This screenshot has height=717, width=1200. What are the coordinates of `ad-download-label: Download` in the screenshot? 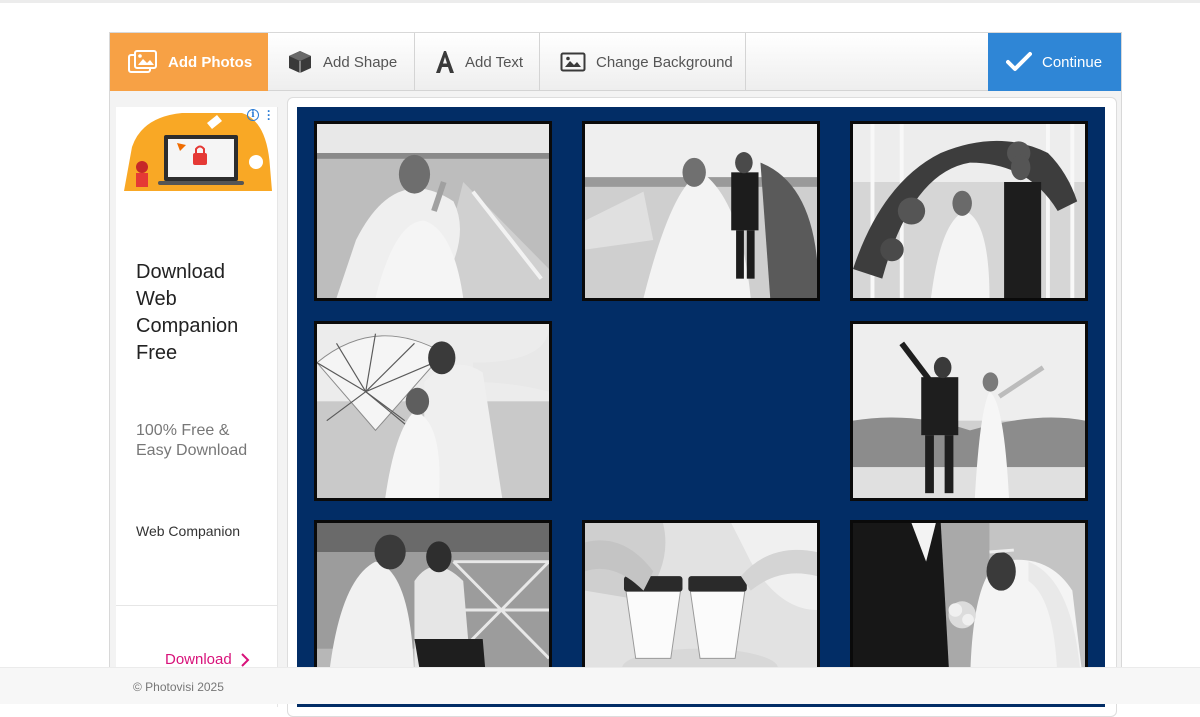 It's located at (198, 659).